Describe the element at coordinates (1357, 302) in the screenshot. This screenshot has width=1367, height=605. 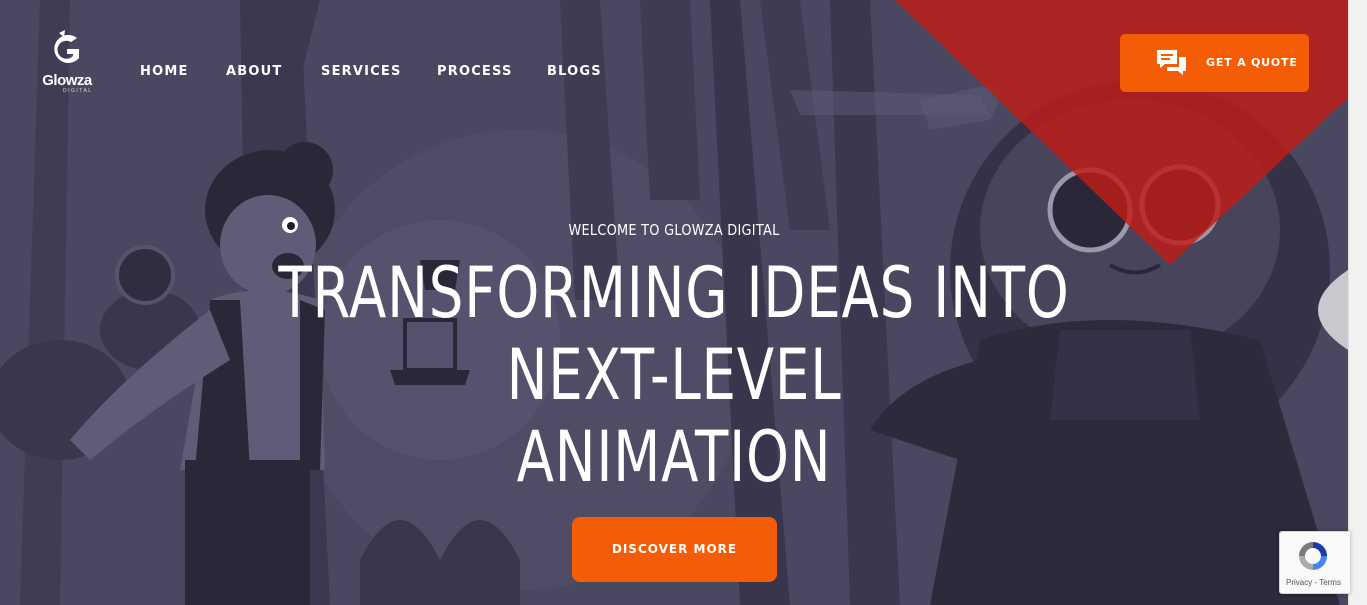
I see `page-scrollbar` at that location.